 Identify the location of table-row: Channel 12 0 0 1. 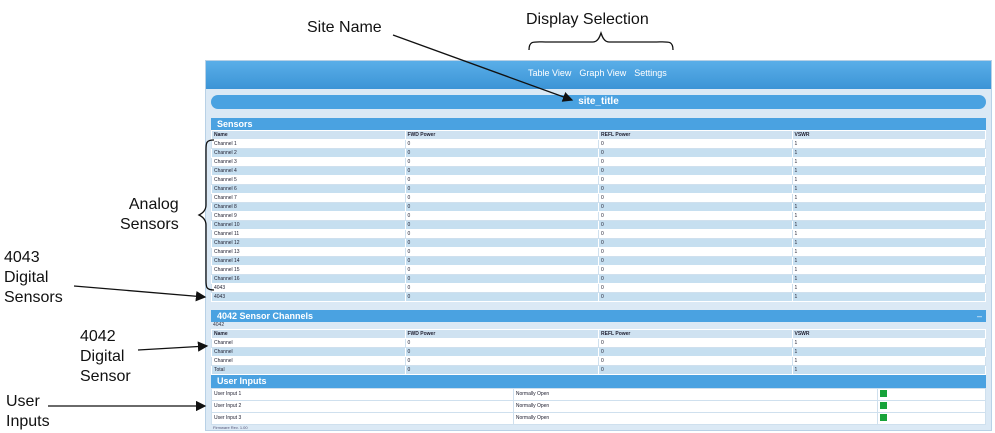
(598, 243).